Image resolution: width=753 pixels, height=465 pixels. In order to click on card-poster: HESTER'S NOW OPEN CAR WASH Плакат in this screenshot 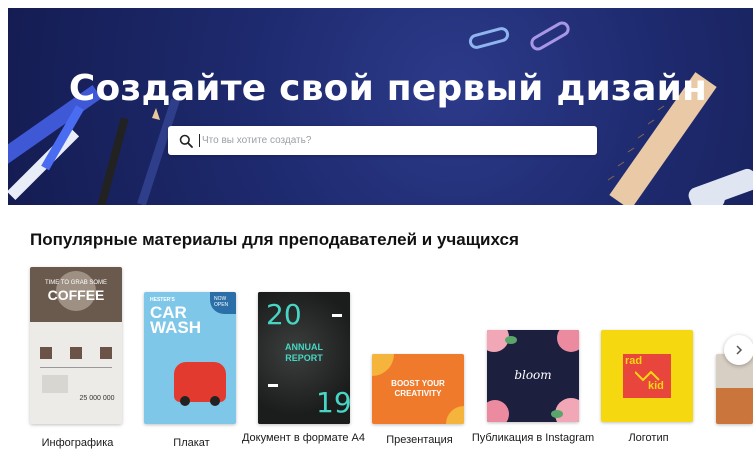, I will do `click(190, 374)`.